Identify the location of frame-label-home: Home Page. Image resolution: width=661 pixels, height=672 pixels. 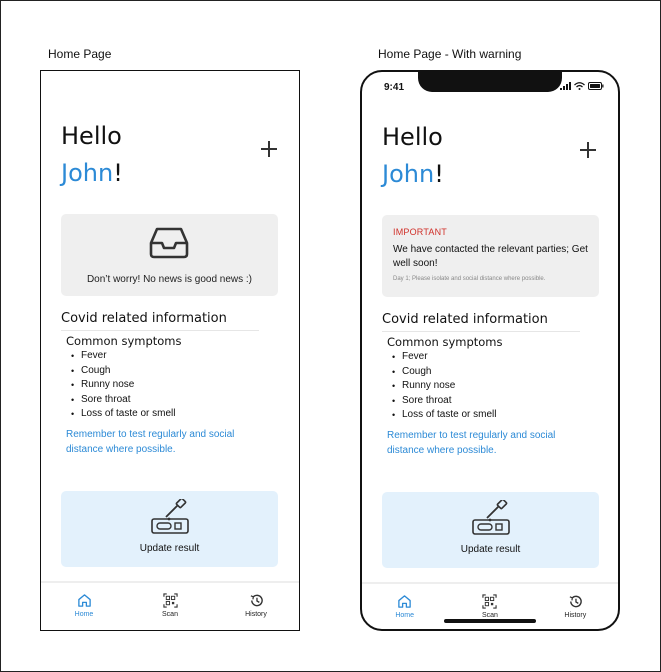
(80, 54).